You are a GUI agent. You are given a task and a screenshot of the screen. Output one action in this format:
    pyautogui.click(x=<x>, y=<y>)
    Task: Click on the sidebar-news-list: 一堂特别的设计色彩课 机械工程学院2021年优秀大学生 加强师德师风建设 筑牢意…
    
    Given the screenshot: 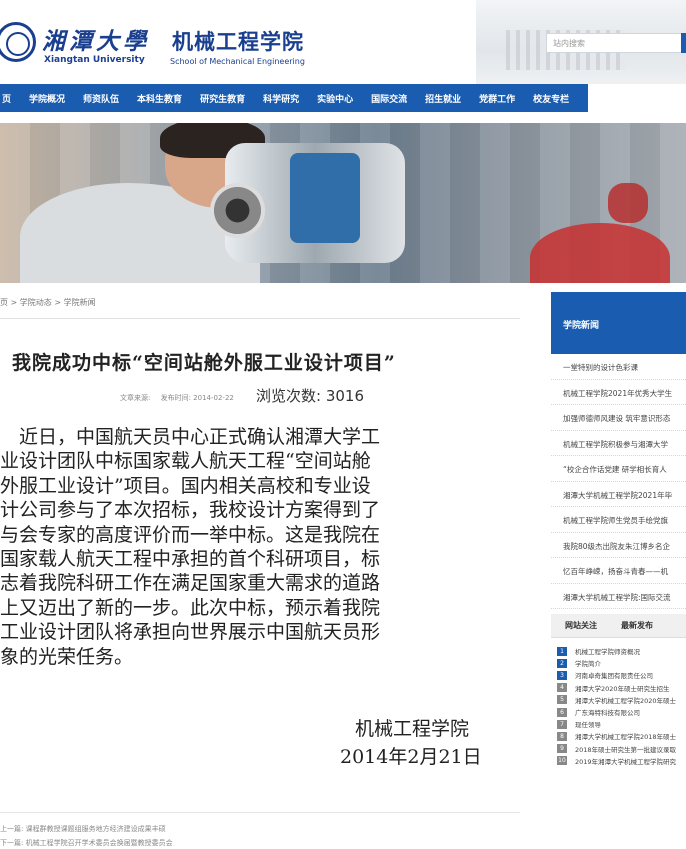 What is the action you would take?
    pyautogui.click(x=618, y=481)
    